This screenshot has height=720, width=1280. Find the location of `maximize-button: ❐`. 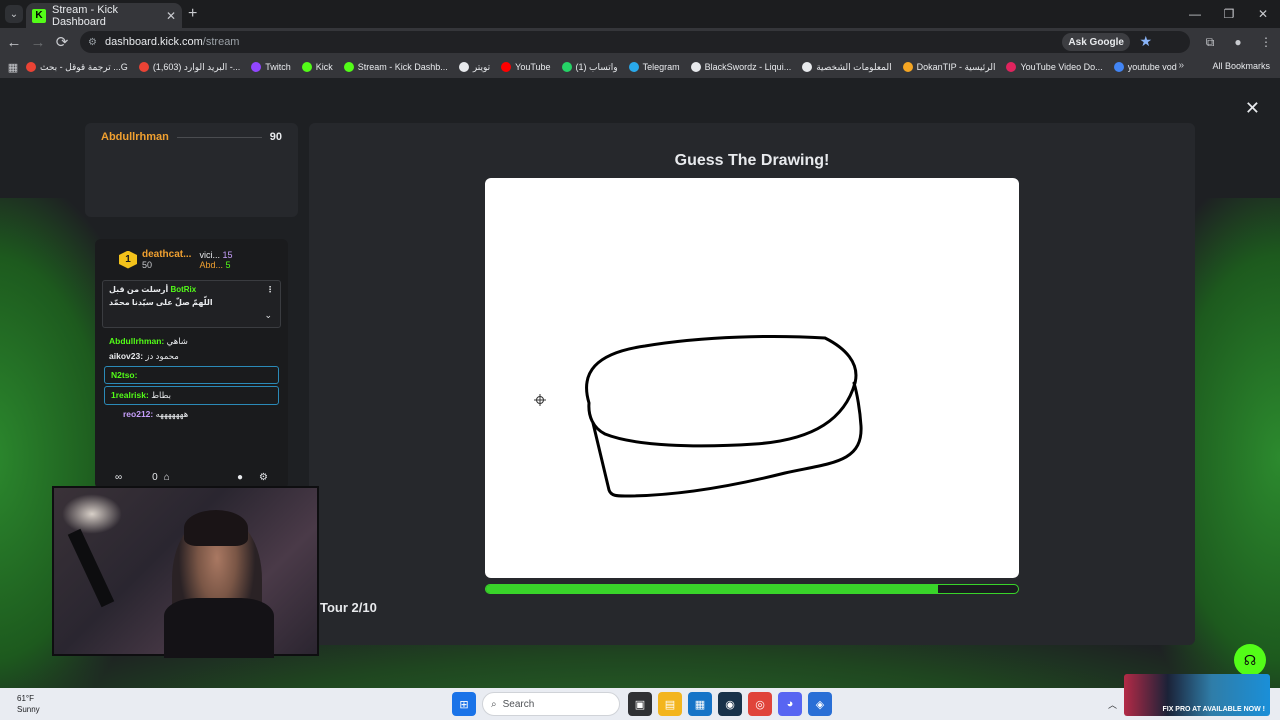

maximize-button: ❐ is located at coordinates (1229, 14).